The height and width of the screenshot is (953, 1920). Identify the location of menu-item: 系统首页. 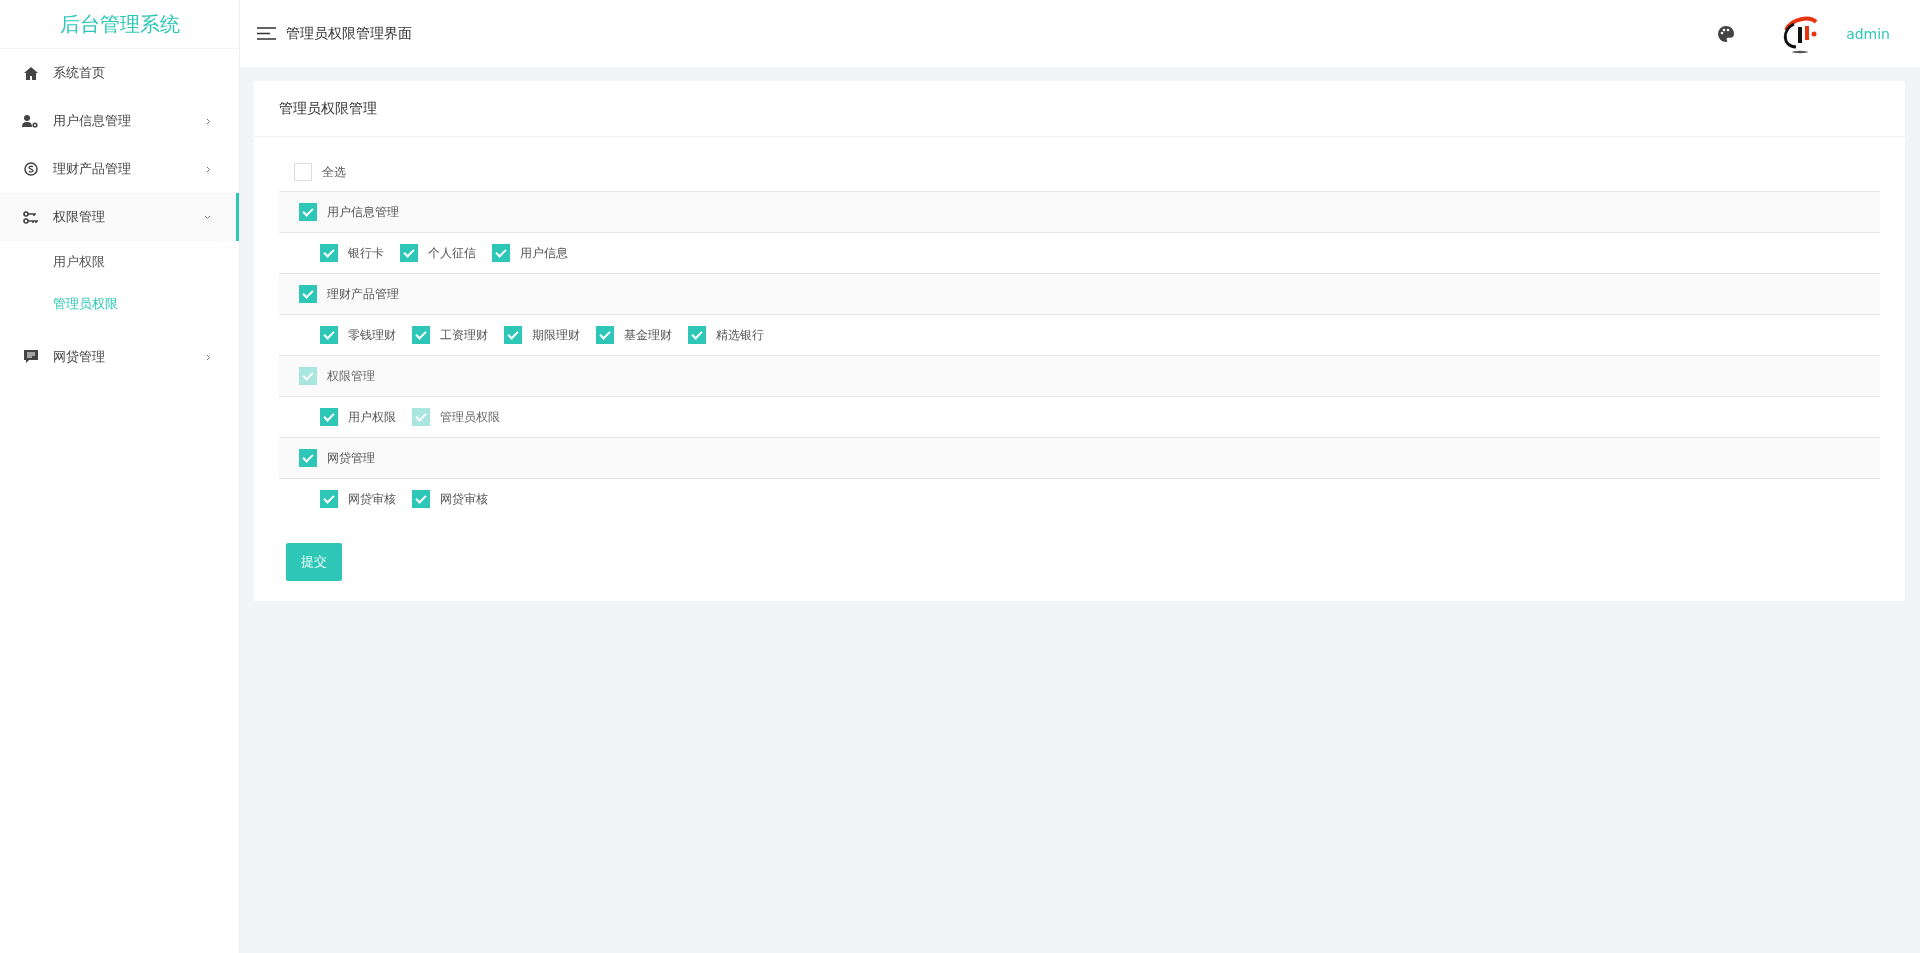
(119, 73).